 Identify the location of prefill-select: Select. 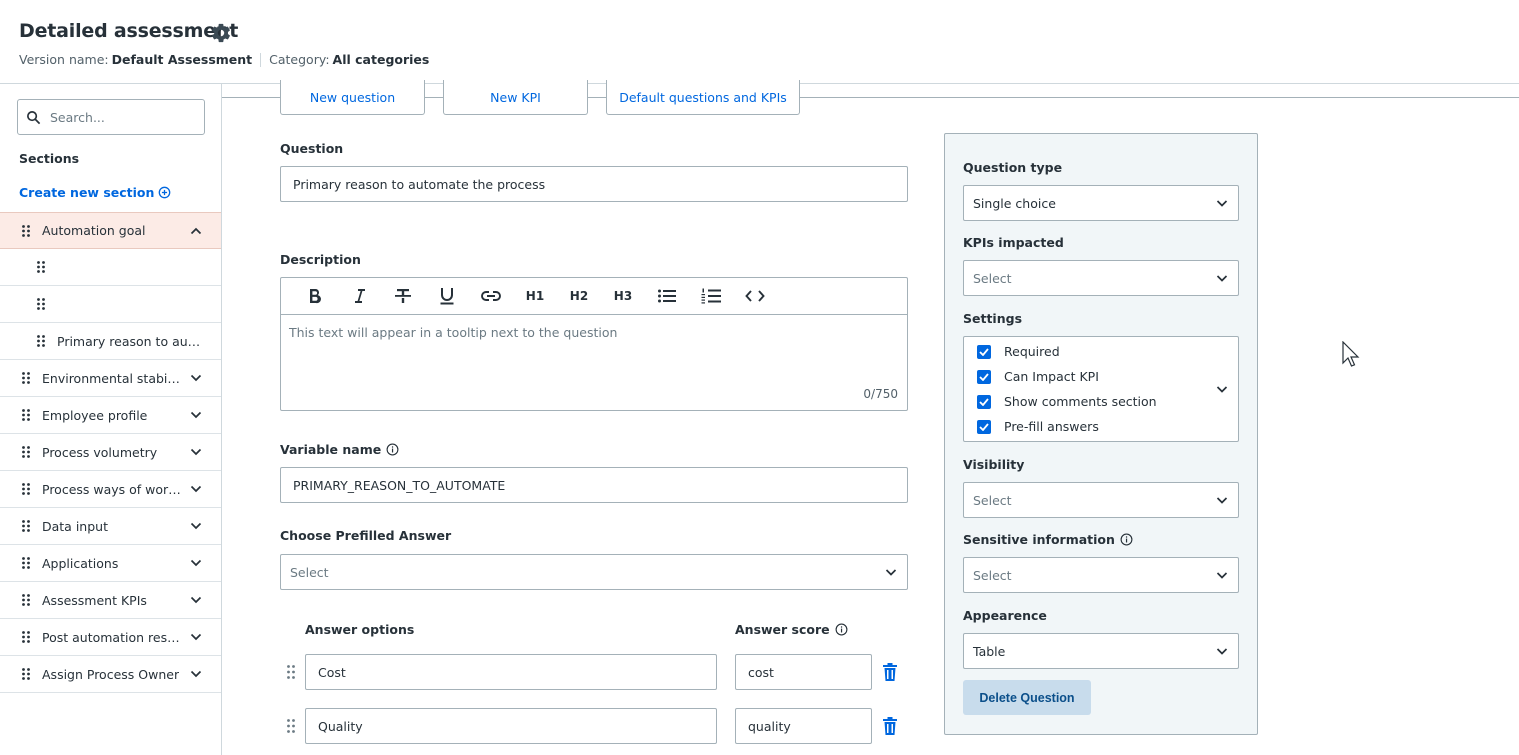
(594, 572).